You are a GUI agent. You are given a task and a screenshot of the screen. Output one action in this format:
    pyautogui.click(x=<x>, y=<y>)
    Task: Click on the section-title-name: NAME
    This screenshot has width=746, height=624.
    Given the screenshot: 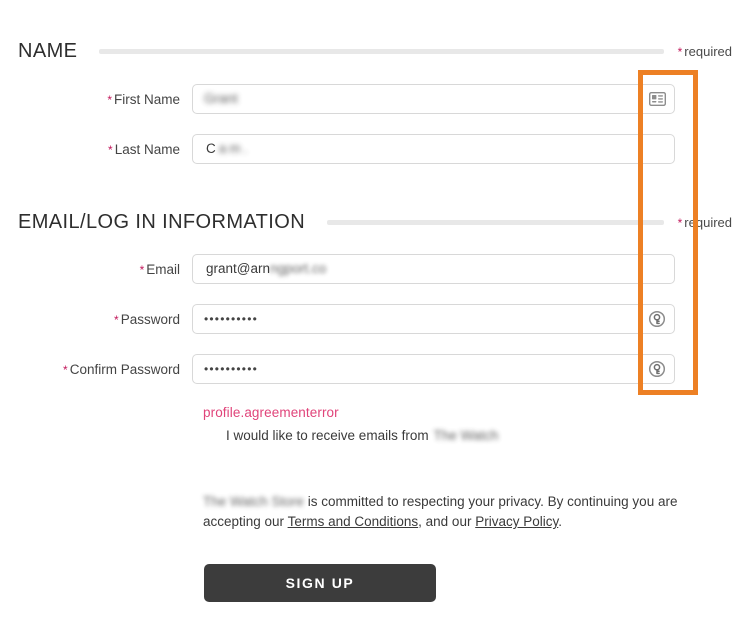 What is the action you would take?
    pyautogui.click(x=48, y=50)
    